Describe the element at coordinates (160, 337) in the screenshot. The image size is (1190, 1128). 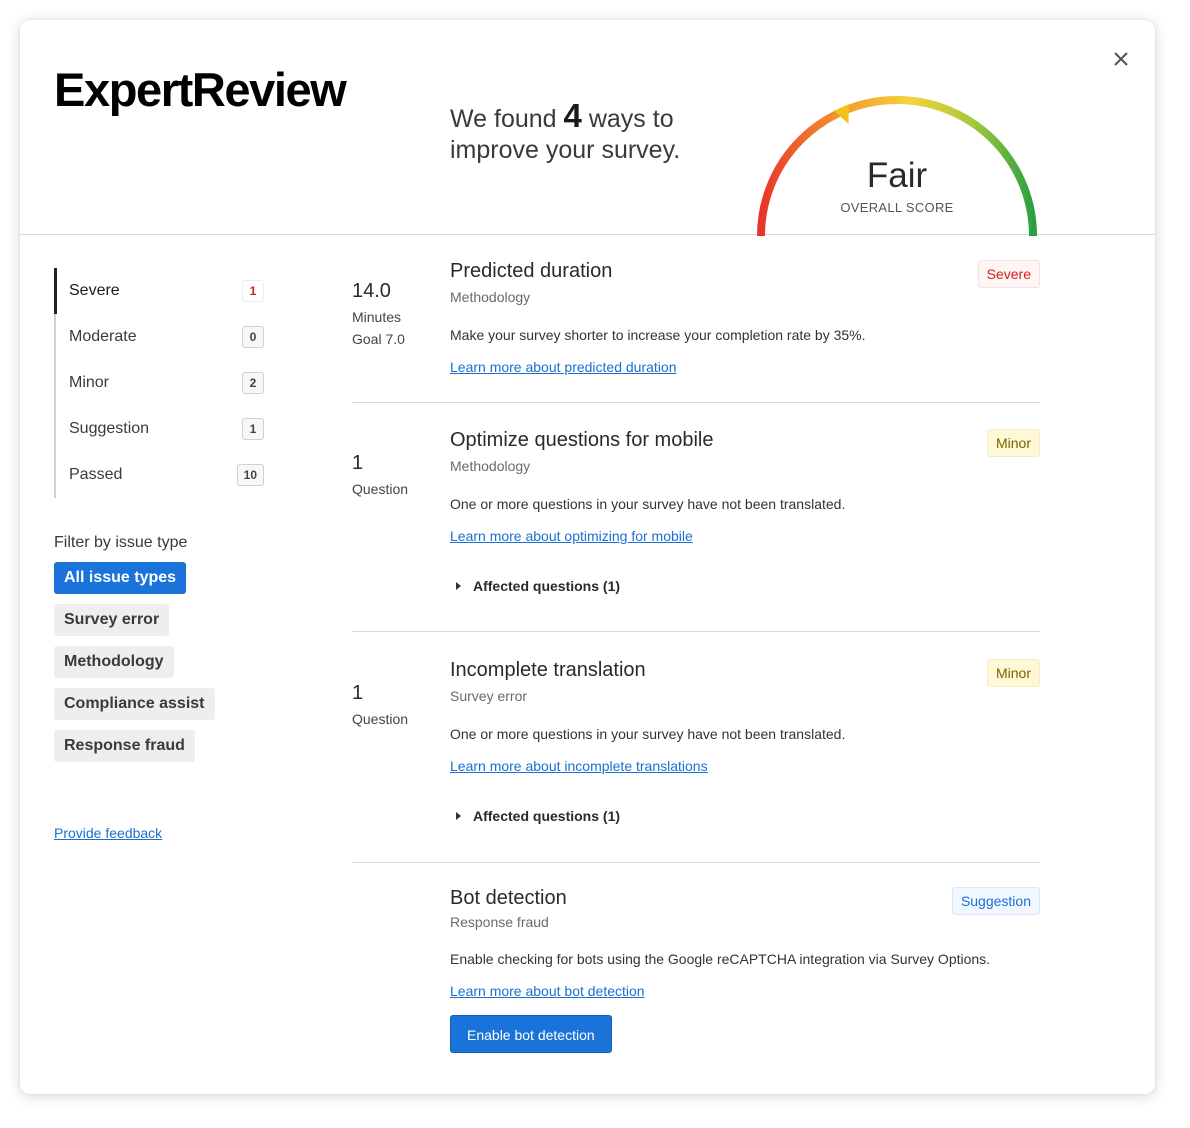
I see `severity-item-moderate: Moderate 0` at that location.